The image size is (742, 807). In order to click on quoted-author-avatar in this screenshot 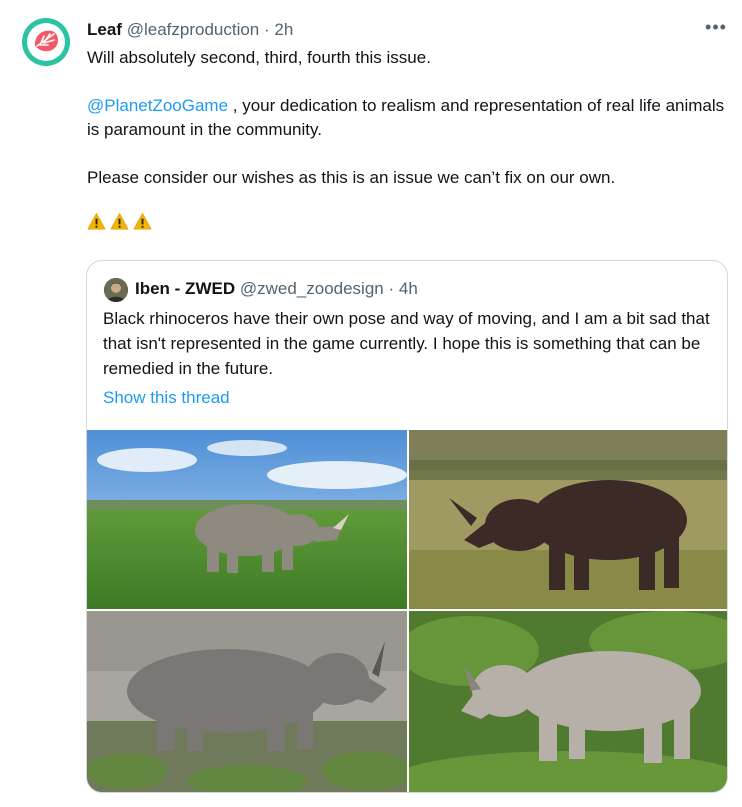, I will do `click(116, 290)`.